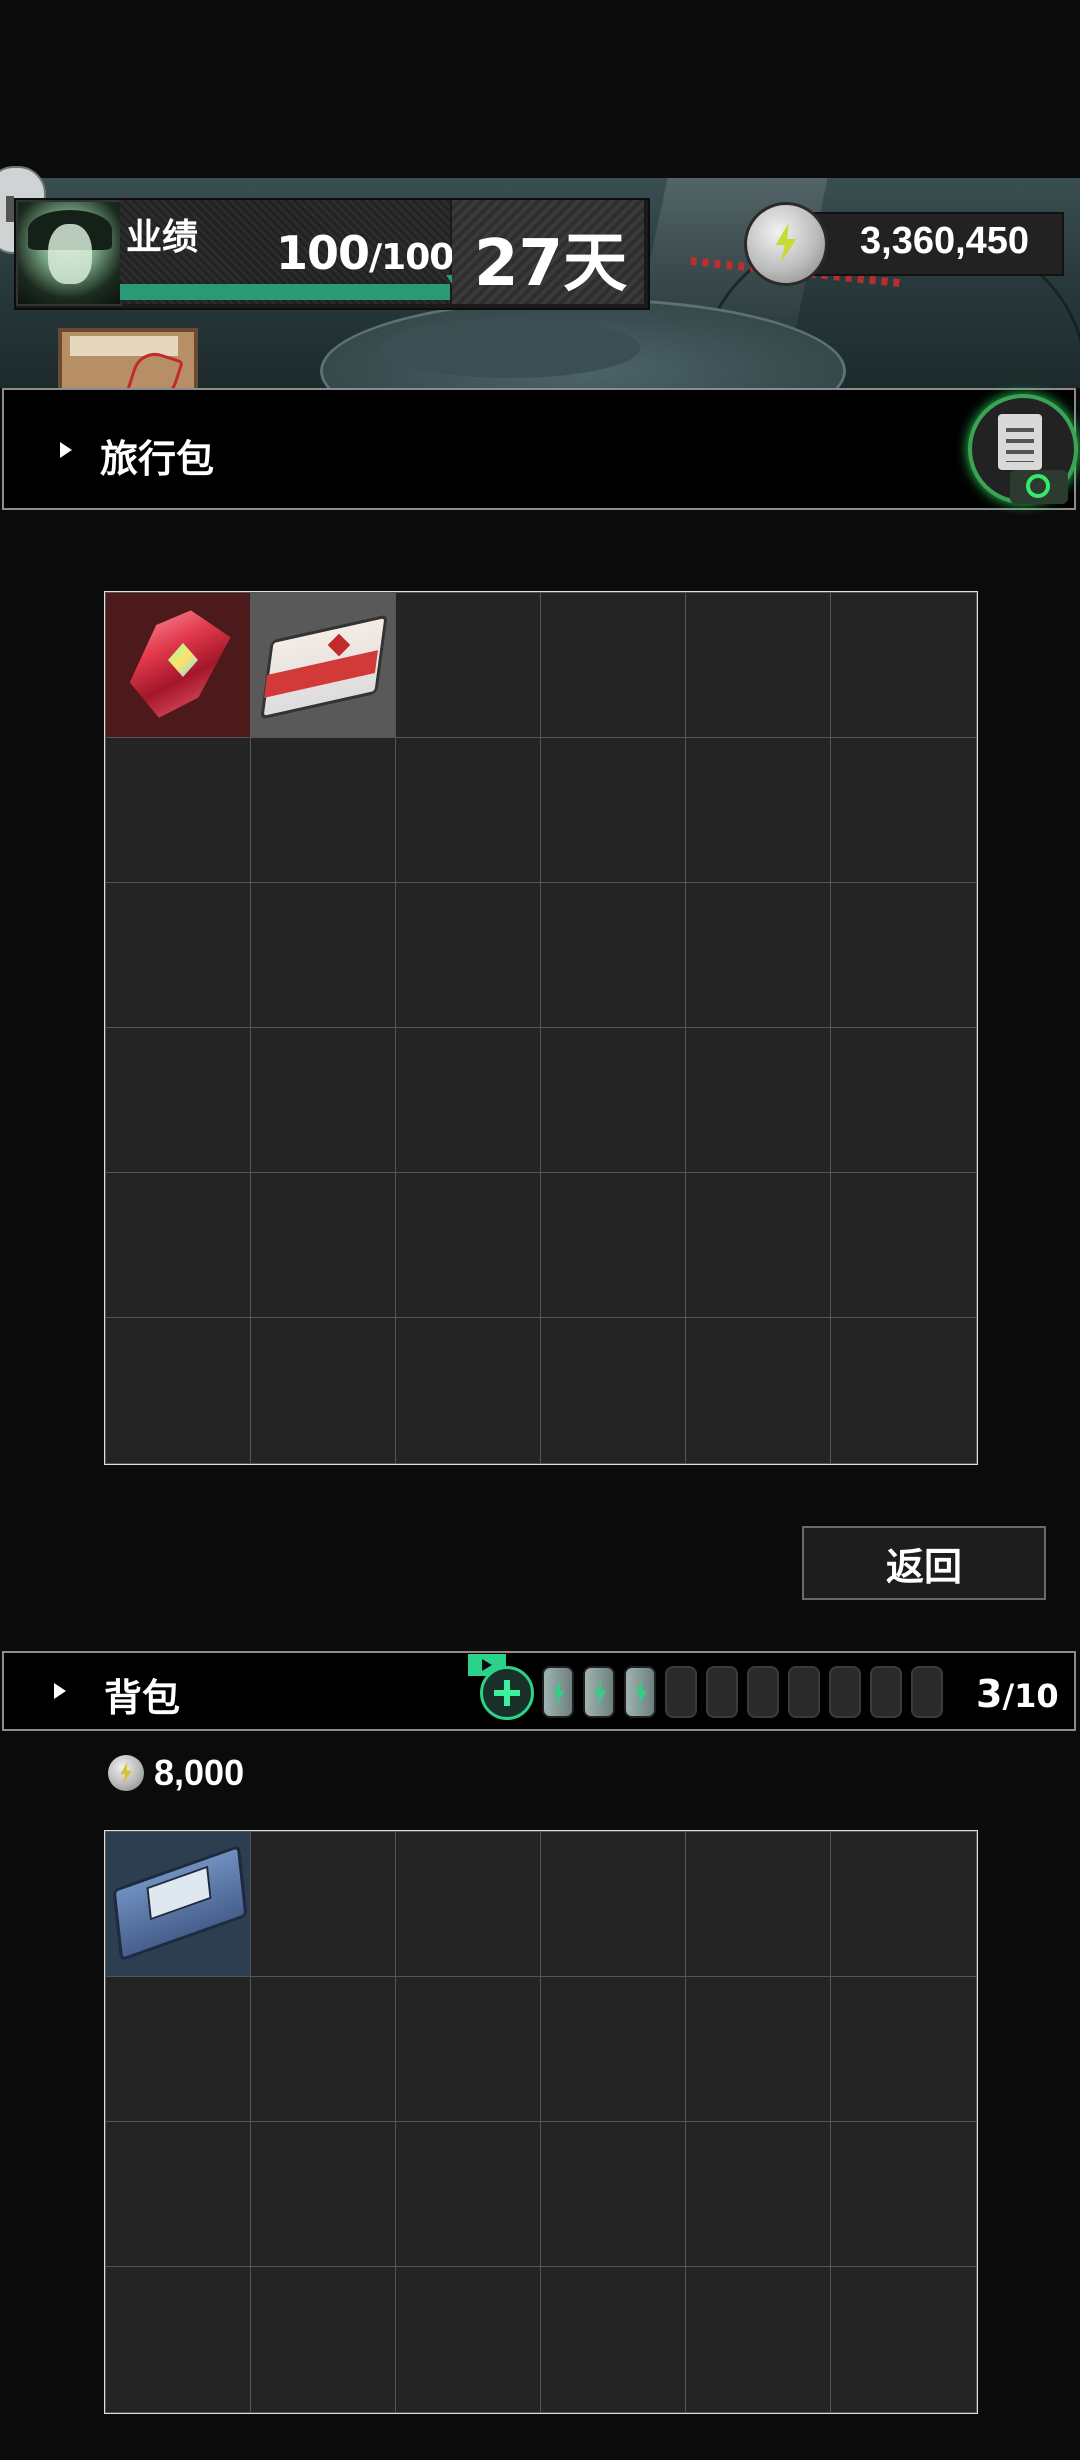 The image size is (1080, 2460). I want to click on slot-count: 3/10, so click(1017, 1694).